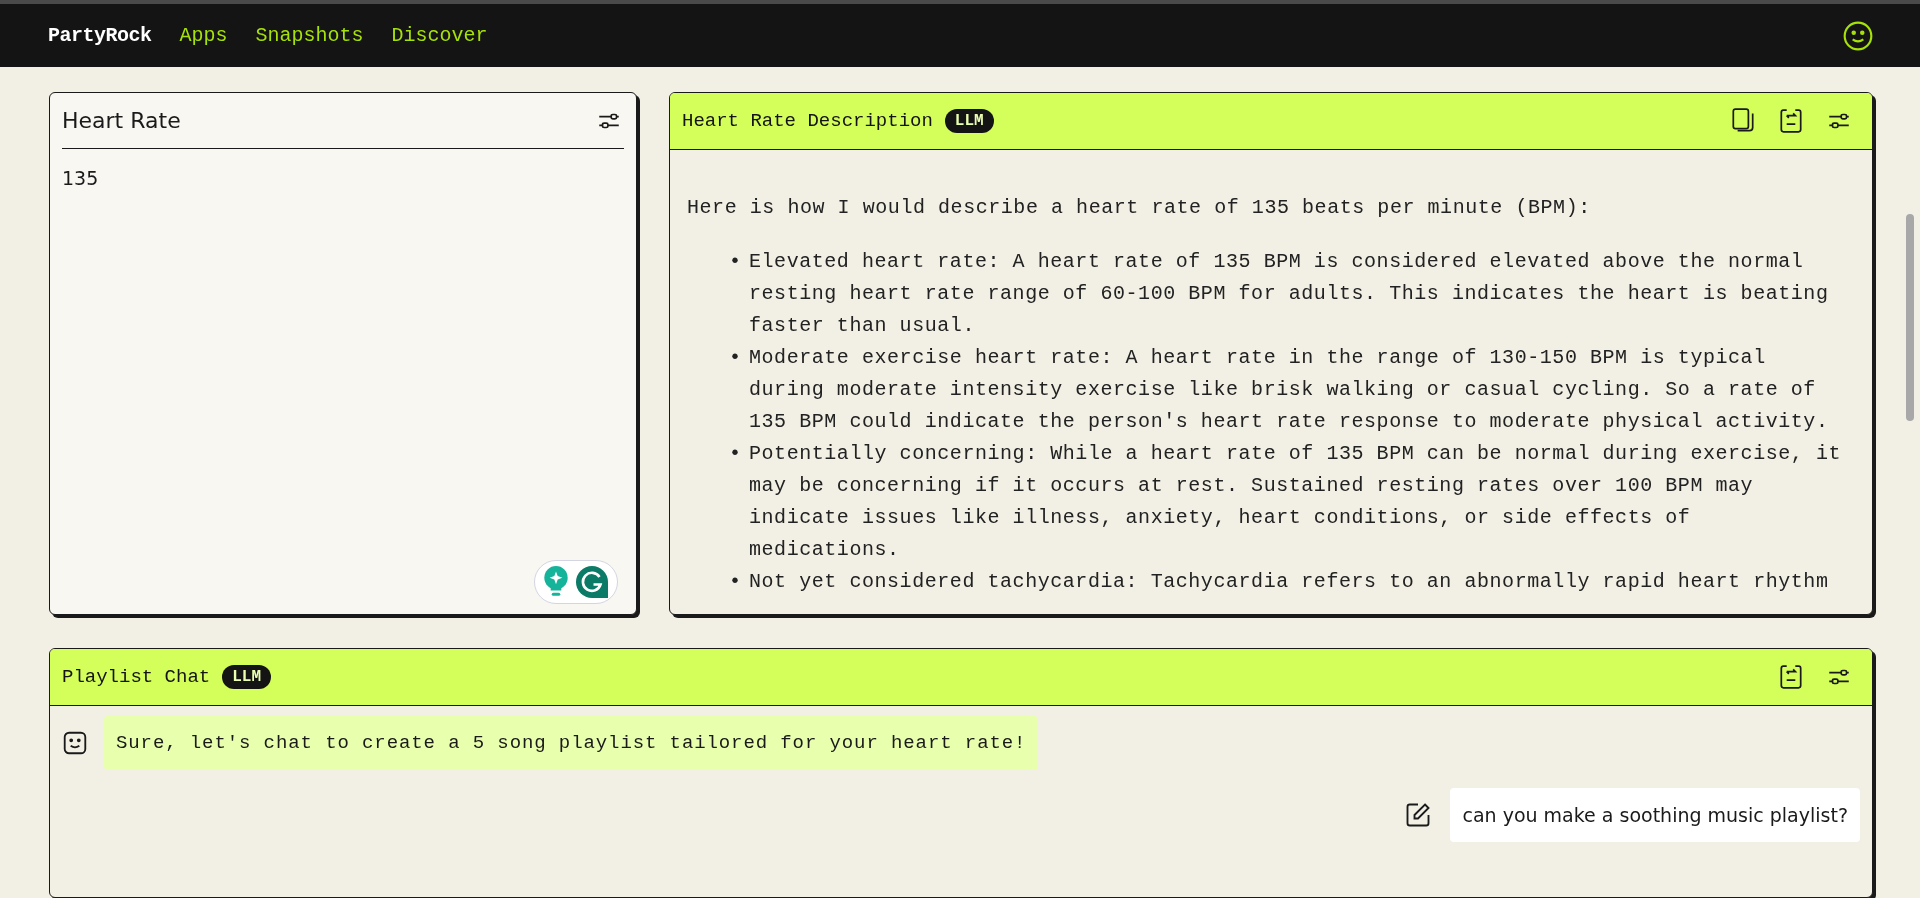 This screenshot has height=898, width=1920. Describe the element at coordinates (75, 743) in the screenshot. I see `bot-face-icon` at that location.